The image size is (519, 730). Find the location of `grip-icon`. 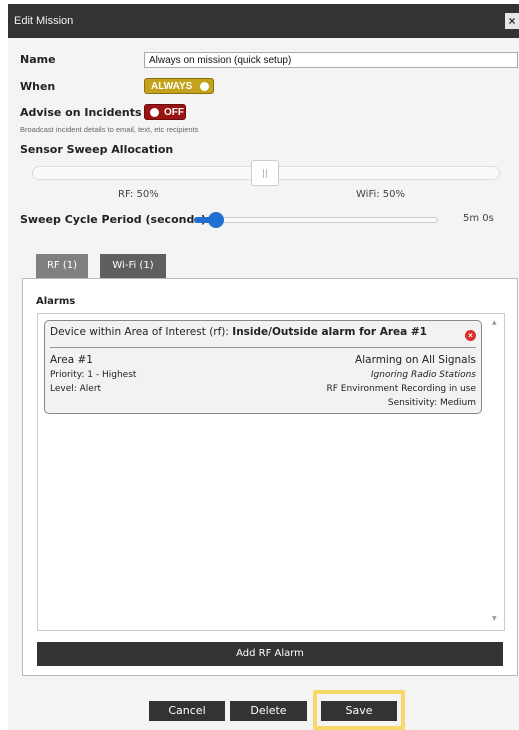

grip-icon is located at coordinates (265, 173).